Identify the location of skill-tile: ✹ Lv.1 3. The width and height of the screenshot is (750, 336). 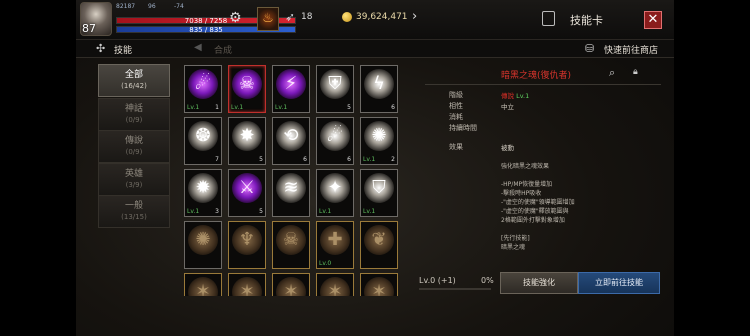
(203, 193).